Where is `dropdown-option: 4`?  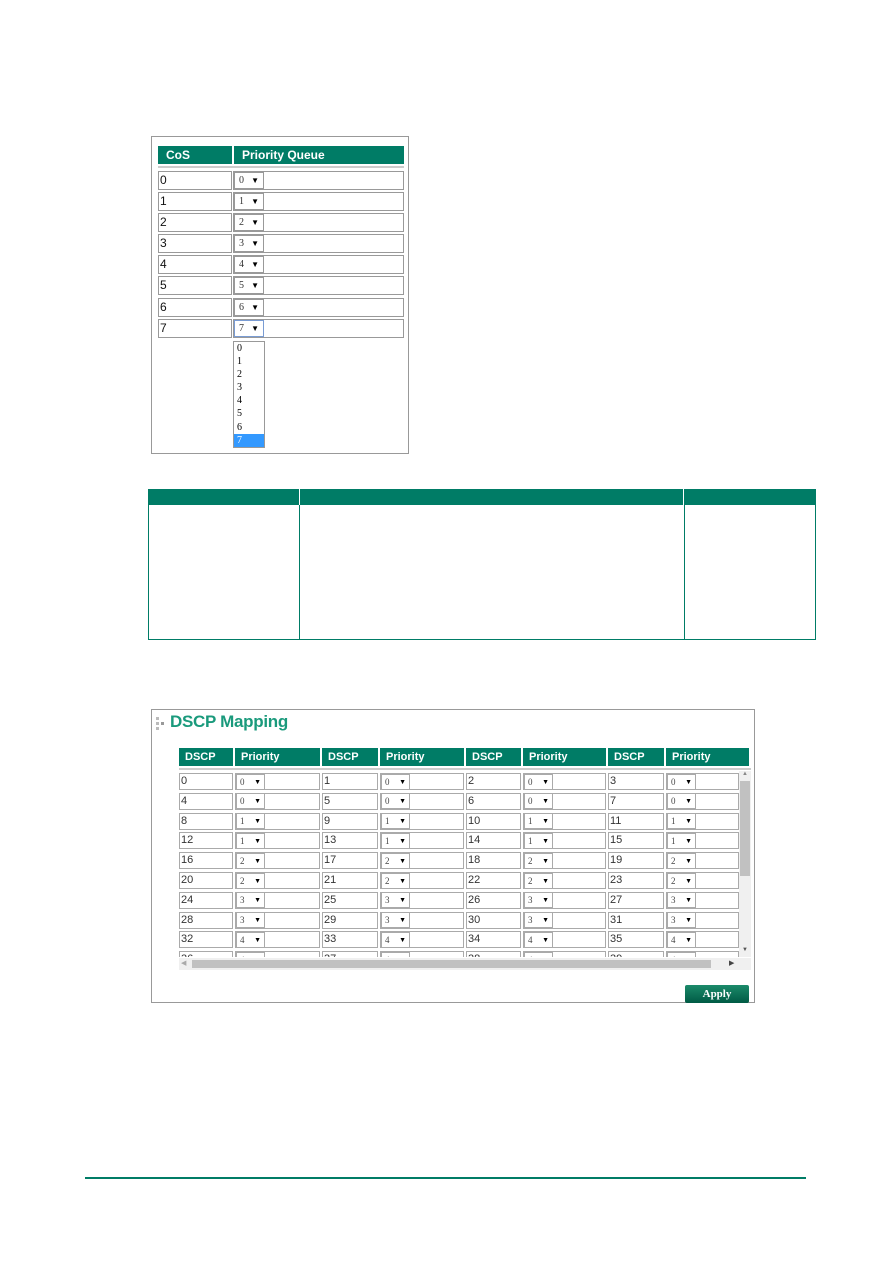 dropdown-option: 4 is located at coordinates (249, 400).